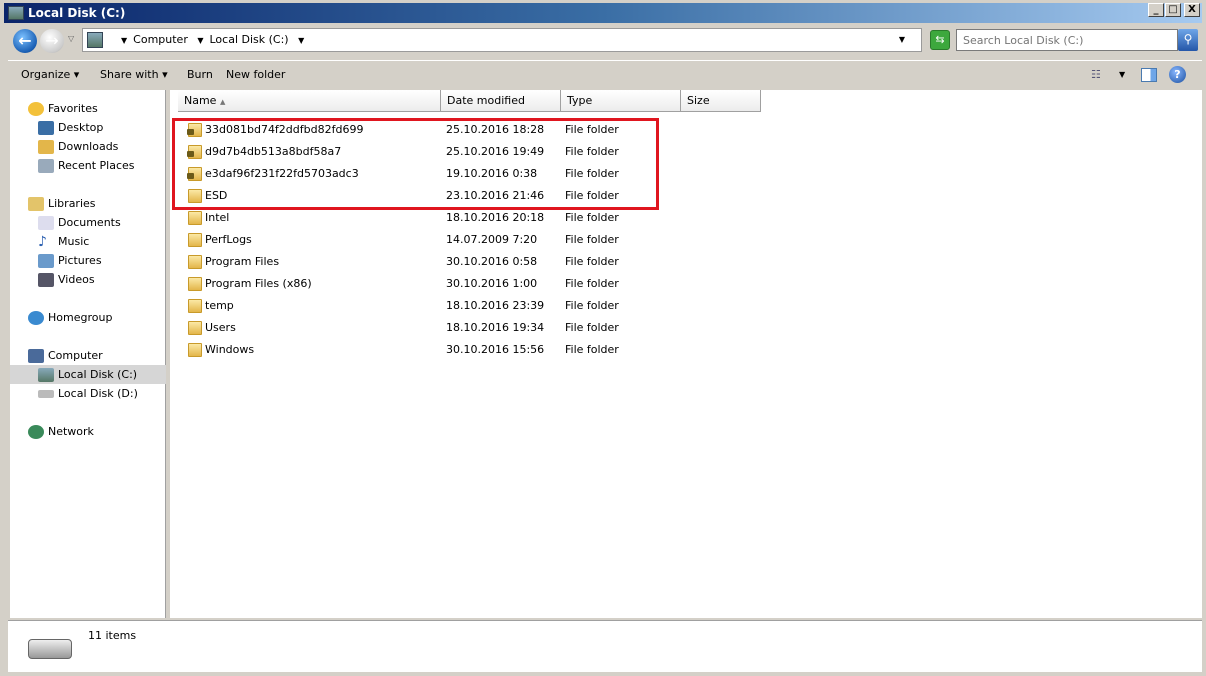 The height and width of the screenshot is (676, 1206). What do you see at coordinates (78, 146) in the screenshot?
I see `sidebar-item-downloads: Downloads` at bounding box center [78, 146].